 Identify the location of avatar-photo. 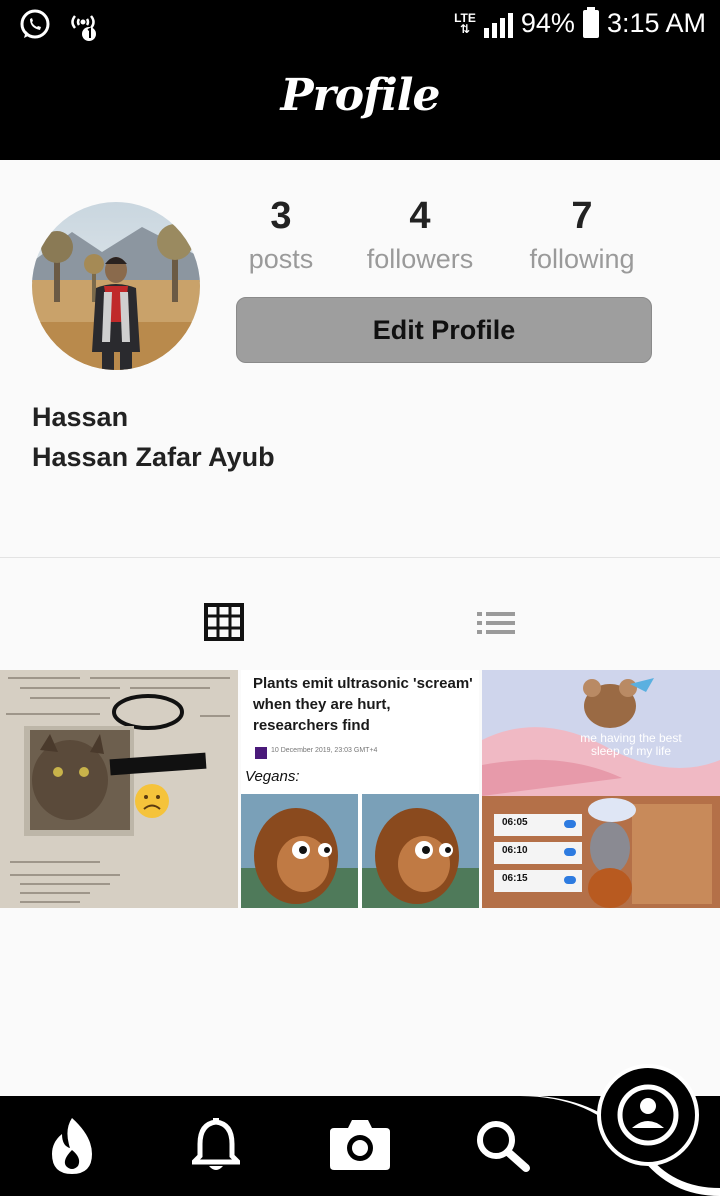
(116, 286).